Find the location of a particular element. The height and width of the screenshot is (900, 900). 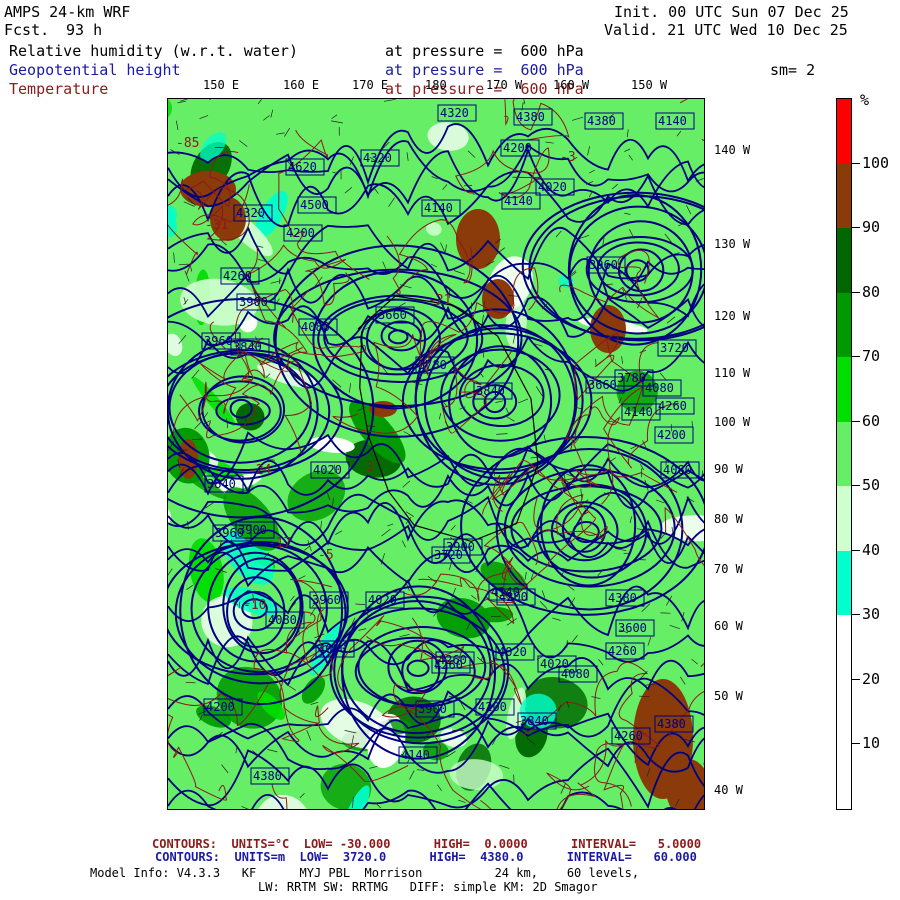

humidity-patch is located at coordinates (495, 614).